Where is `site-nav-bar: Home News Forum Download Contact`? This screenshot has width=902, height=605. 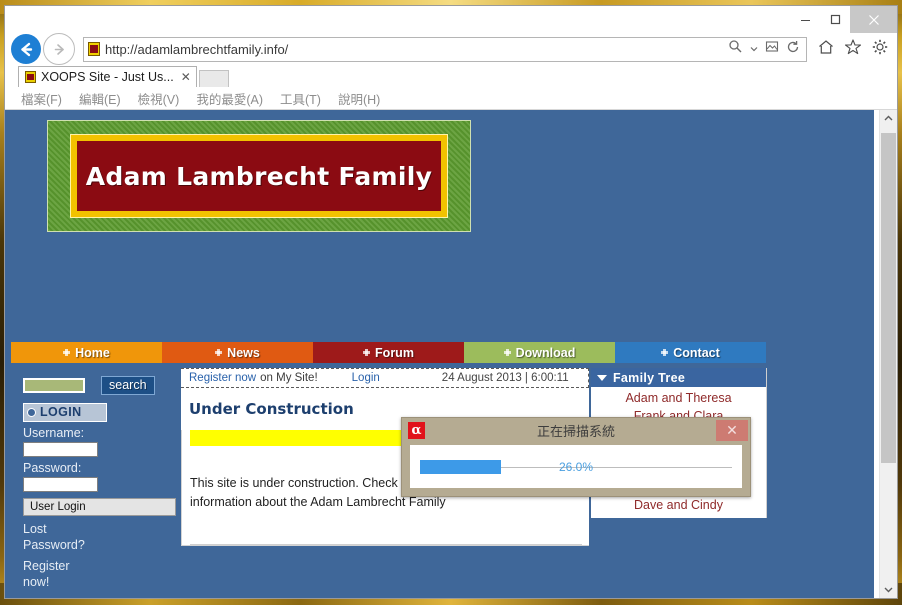 site-nav-bar: Home News Forum Download Contact is located at coordinates (388, 352).